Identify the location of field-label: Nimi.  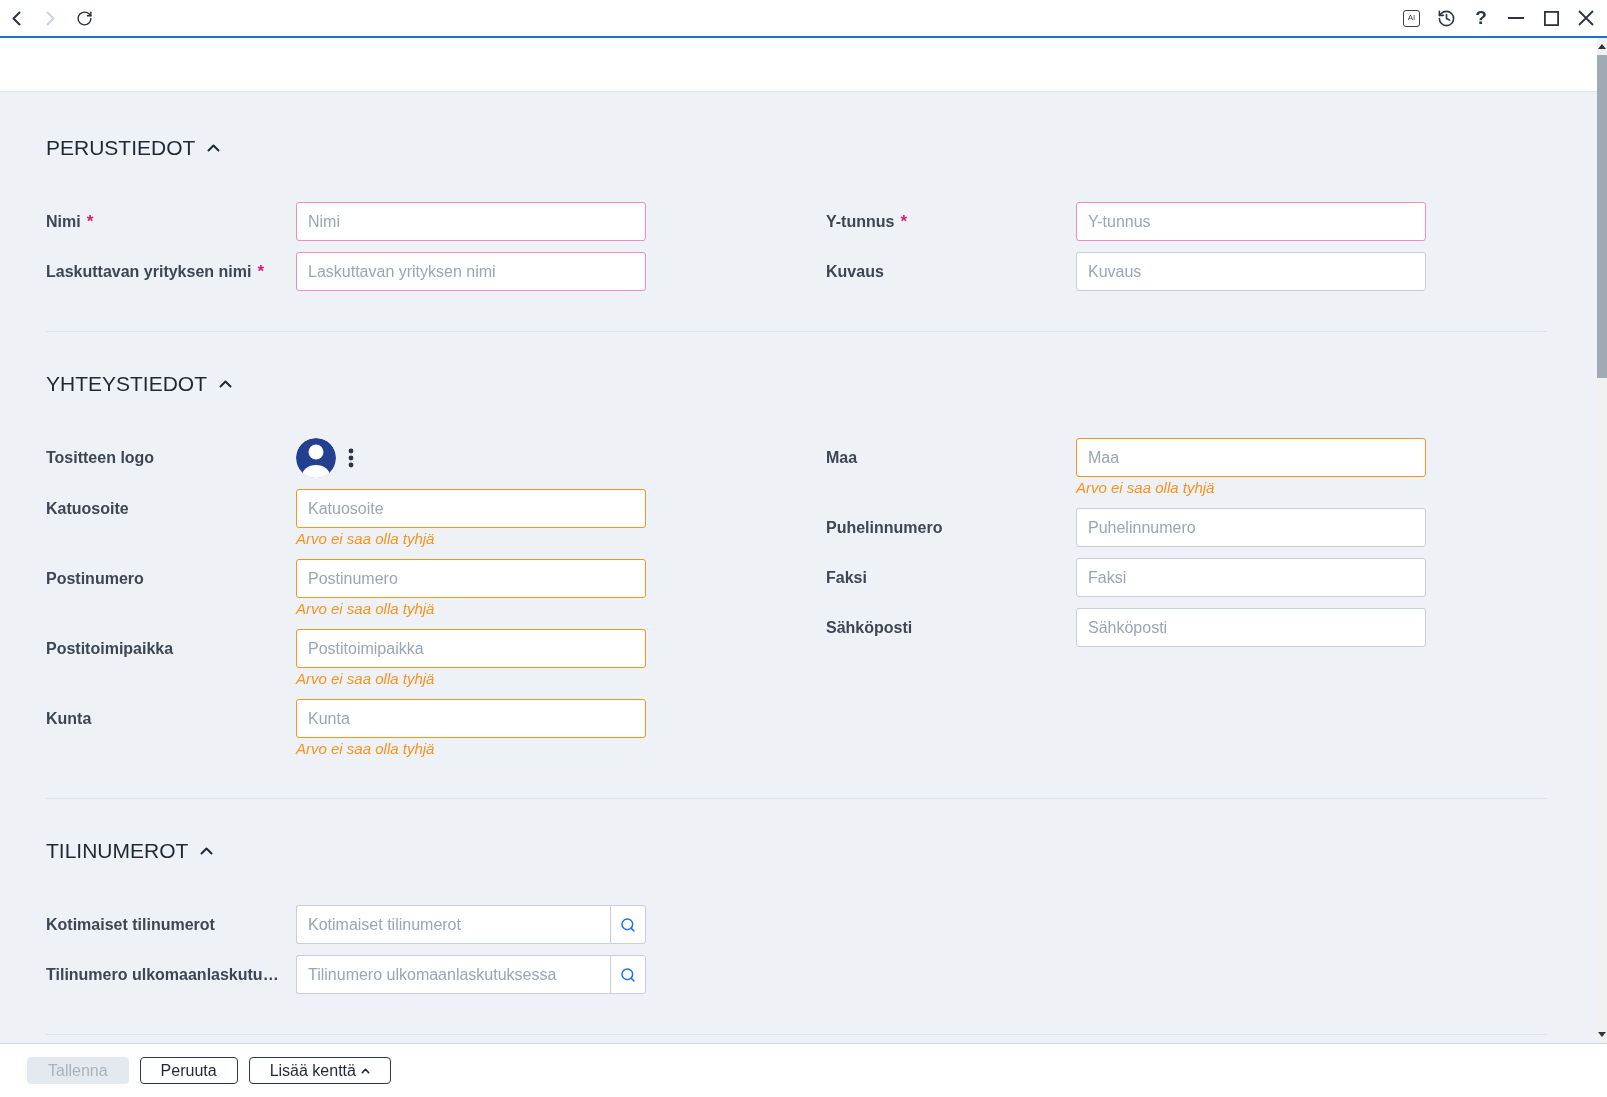
(63, 221).